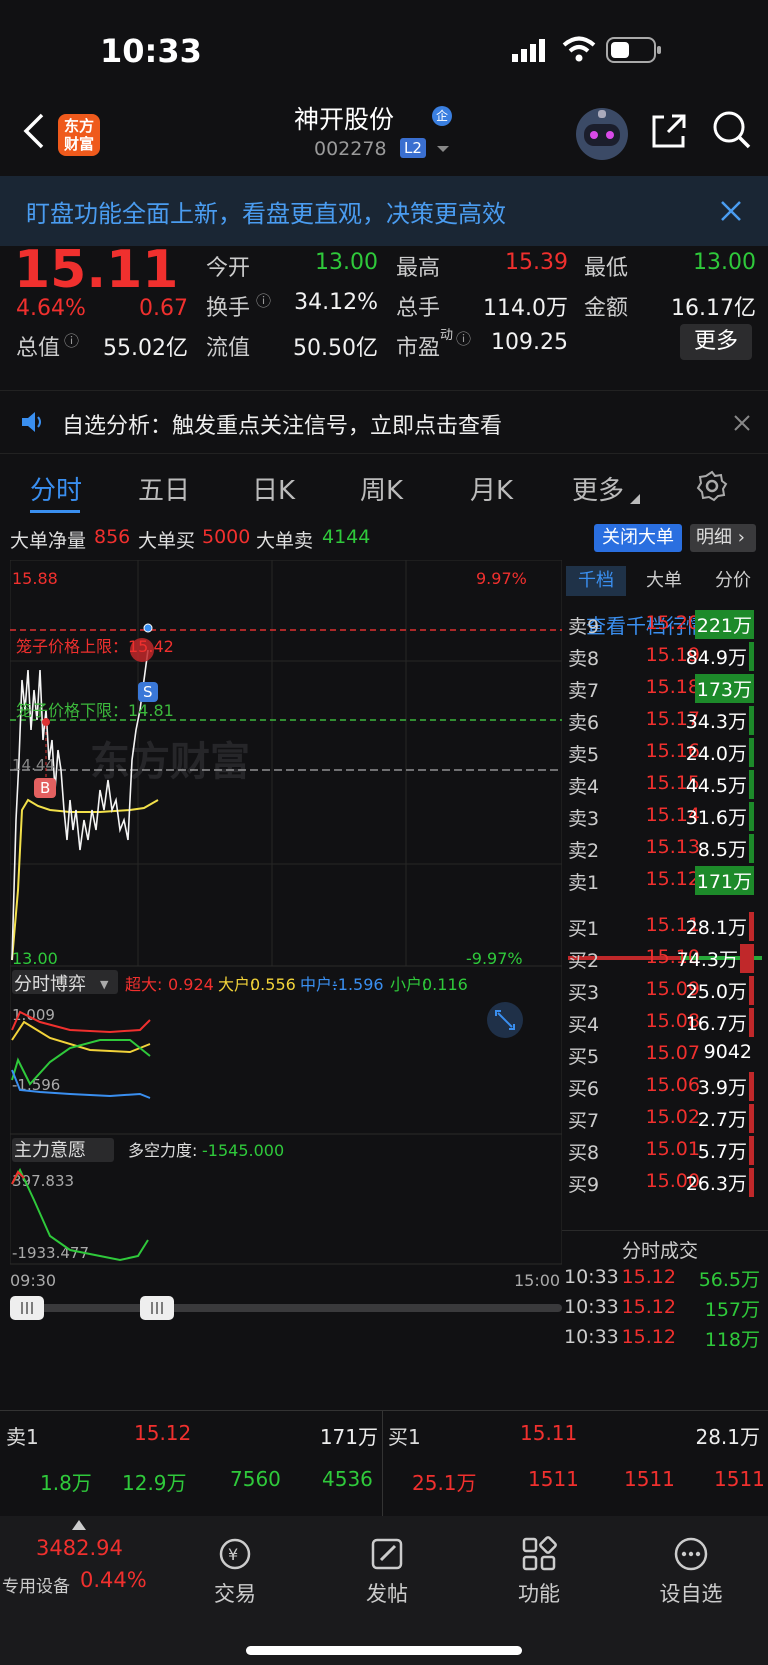 The height and width of the screenshot is (1665, 768). I want to click on pe-value: 109.25, so click(529, 342).